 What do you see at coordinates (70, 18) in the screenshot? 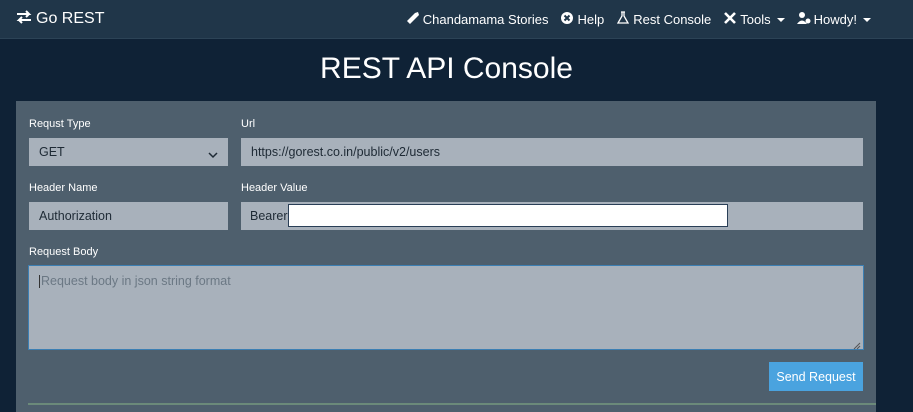
I see `brand-label: Go REST` at bounding box center [70, 18].